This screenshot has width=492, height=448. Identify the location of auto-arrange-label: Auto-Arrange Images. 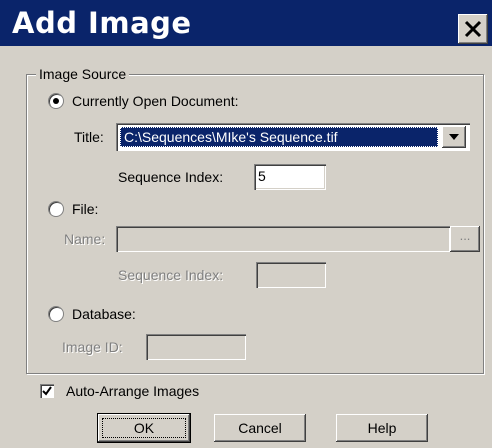
(132, 391).